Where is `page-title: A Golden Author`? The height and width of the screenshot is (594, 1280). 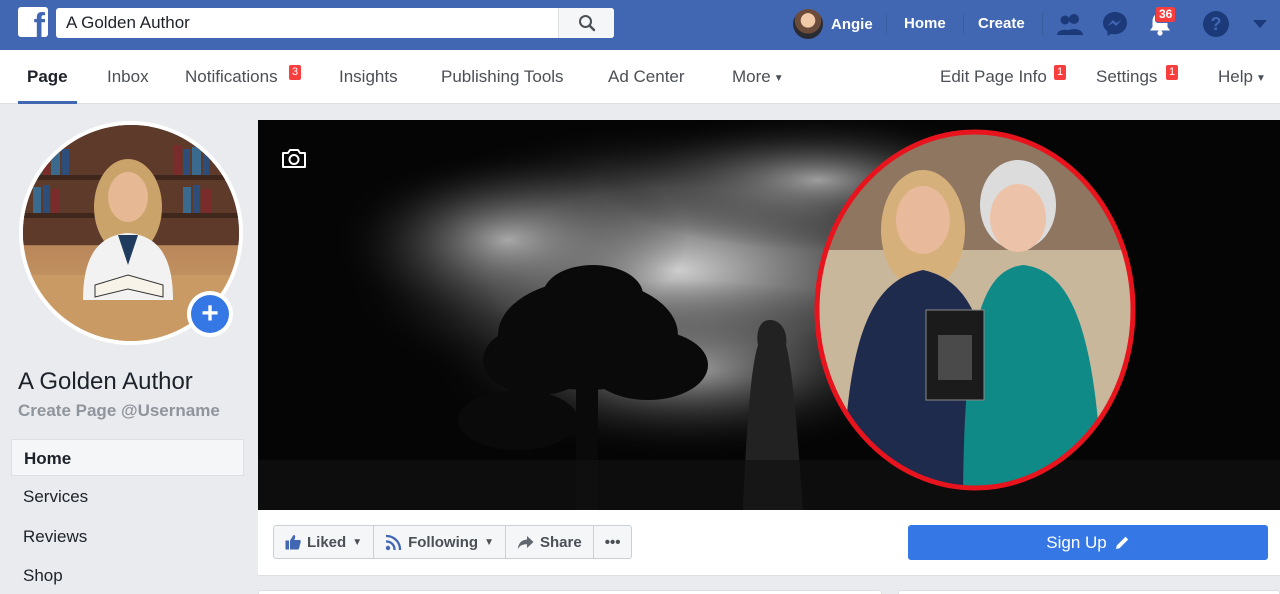 page-title: A Golden Author is located at coordinates (105, 381).